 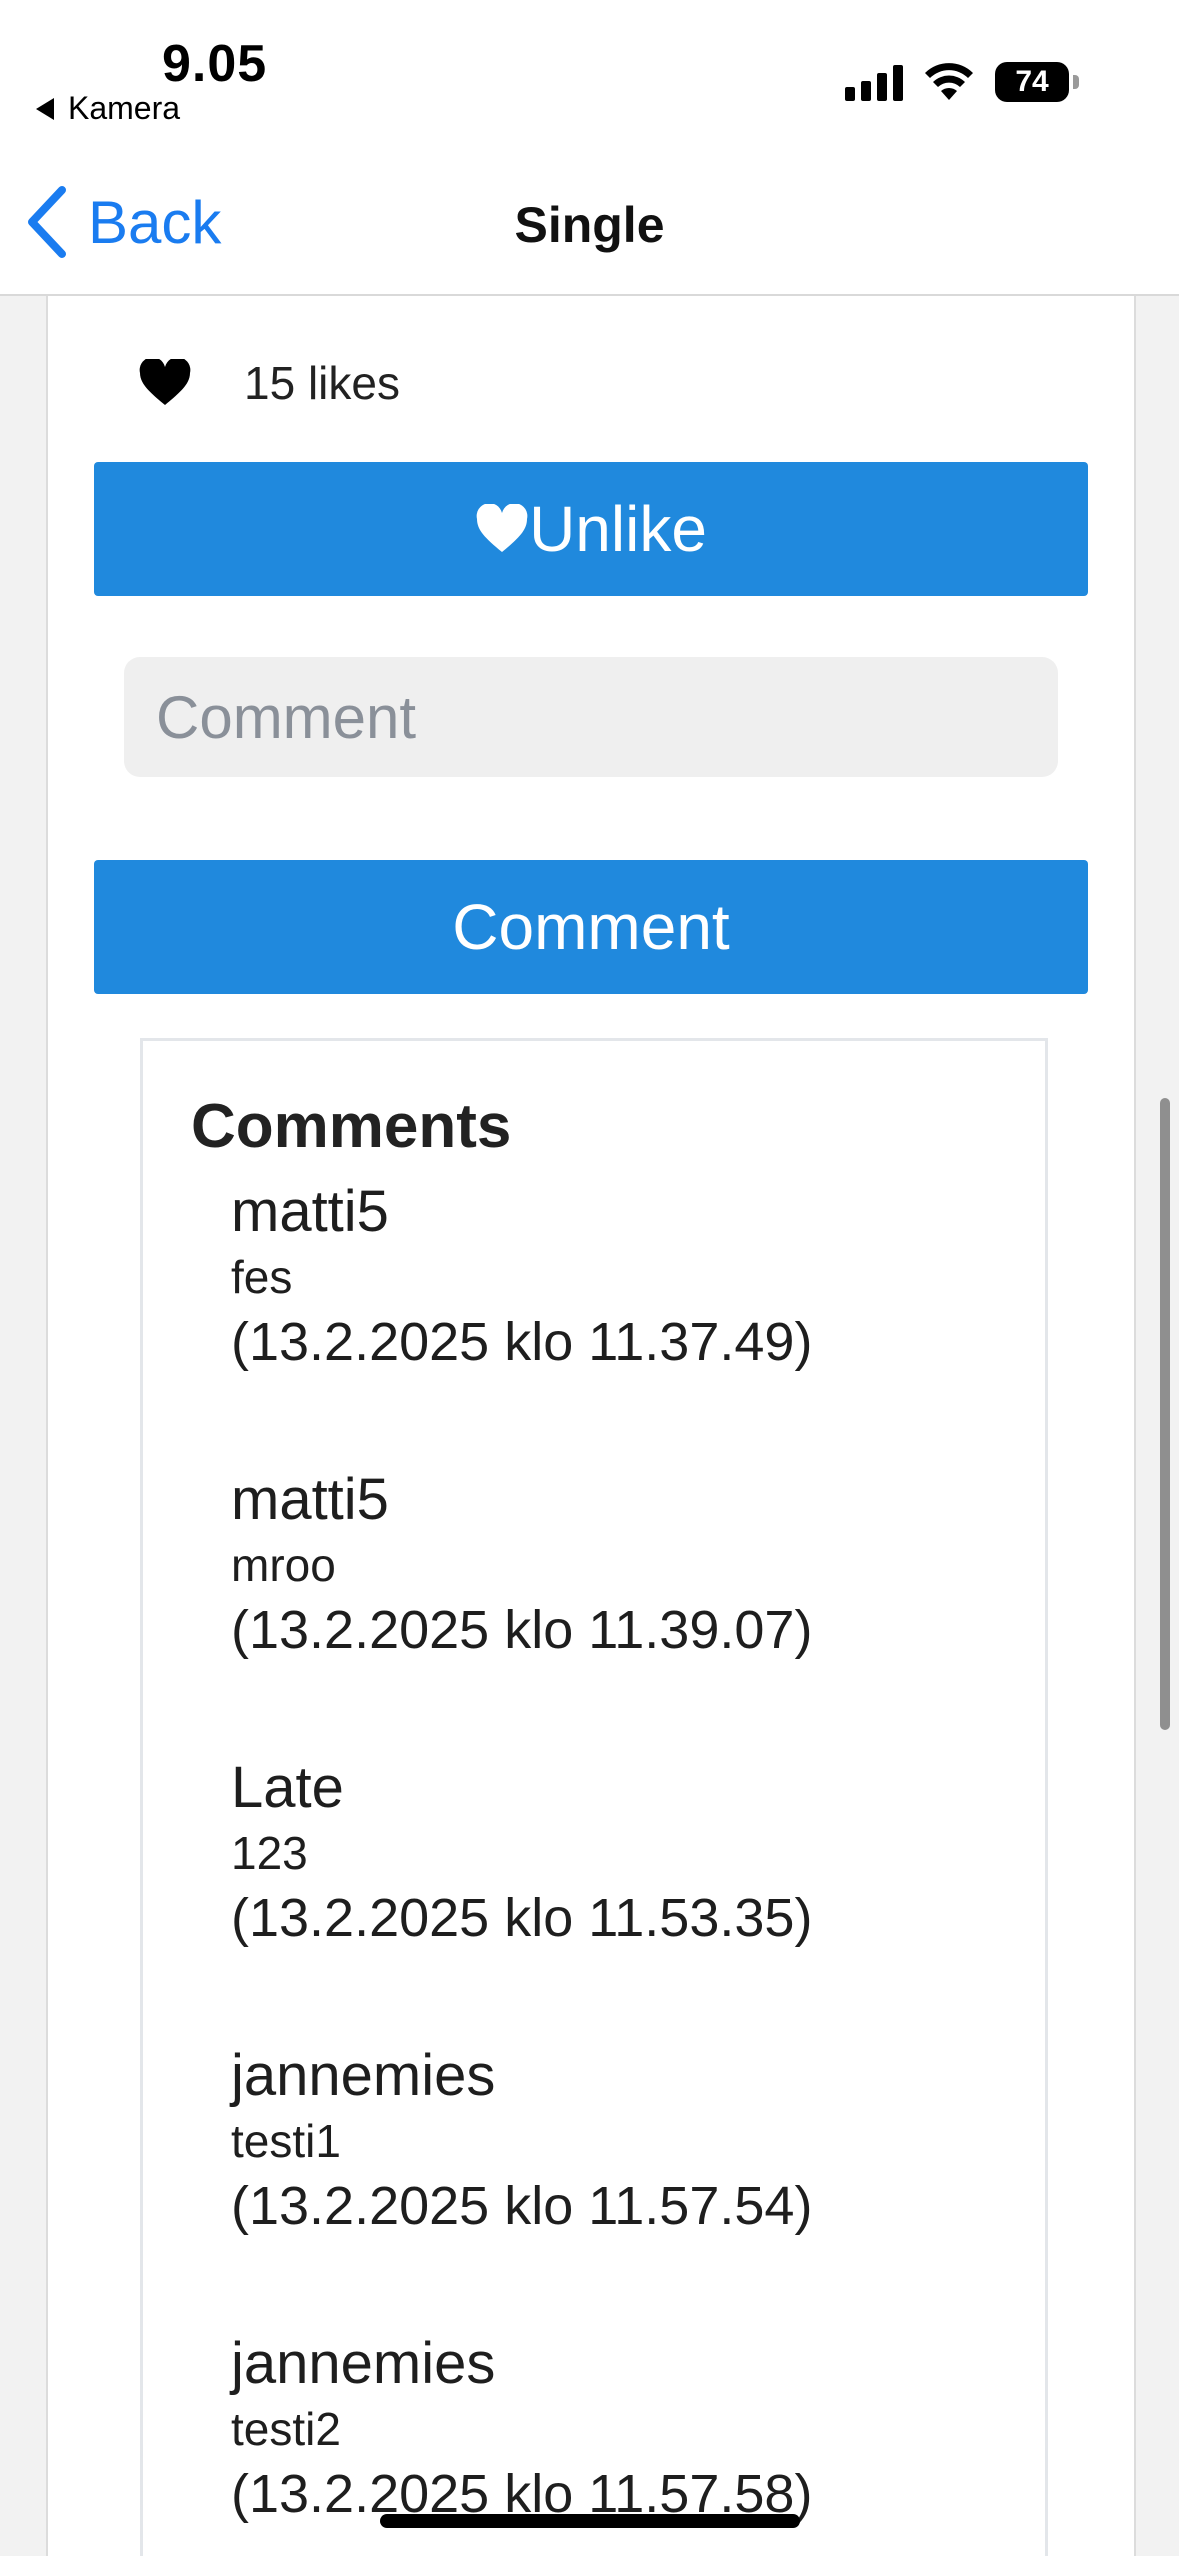 What do you see at coordinates (522, 2206) in the screenshot?
I see `comment-date: (13.2.2025 klo 11.57.54)` at bounding box center [522, 2206].